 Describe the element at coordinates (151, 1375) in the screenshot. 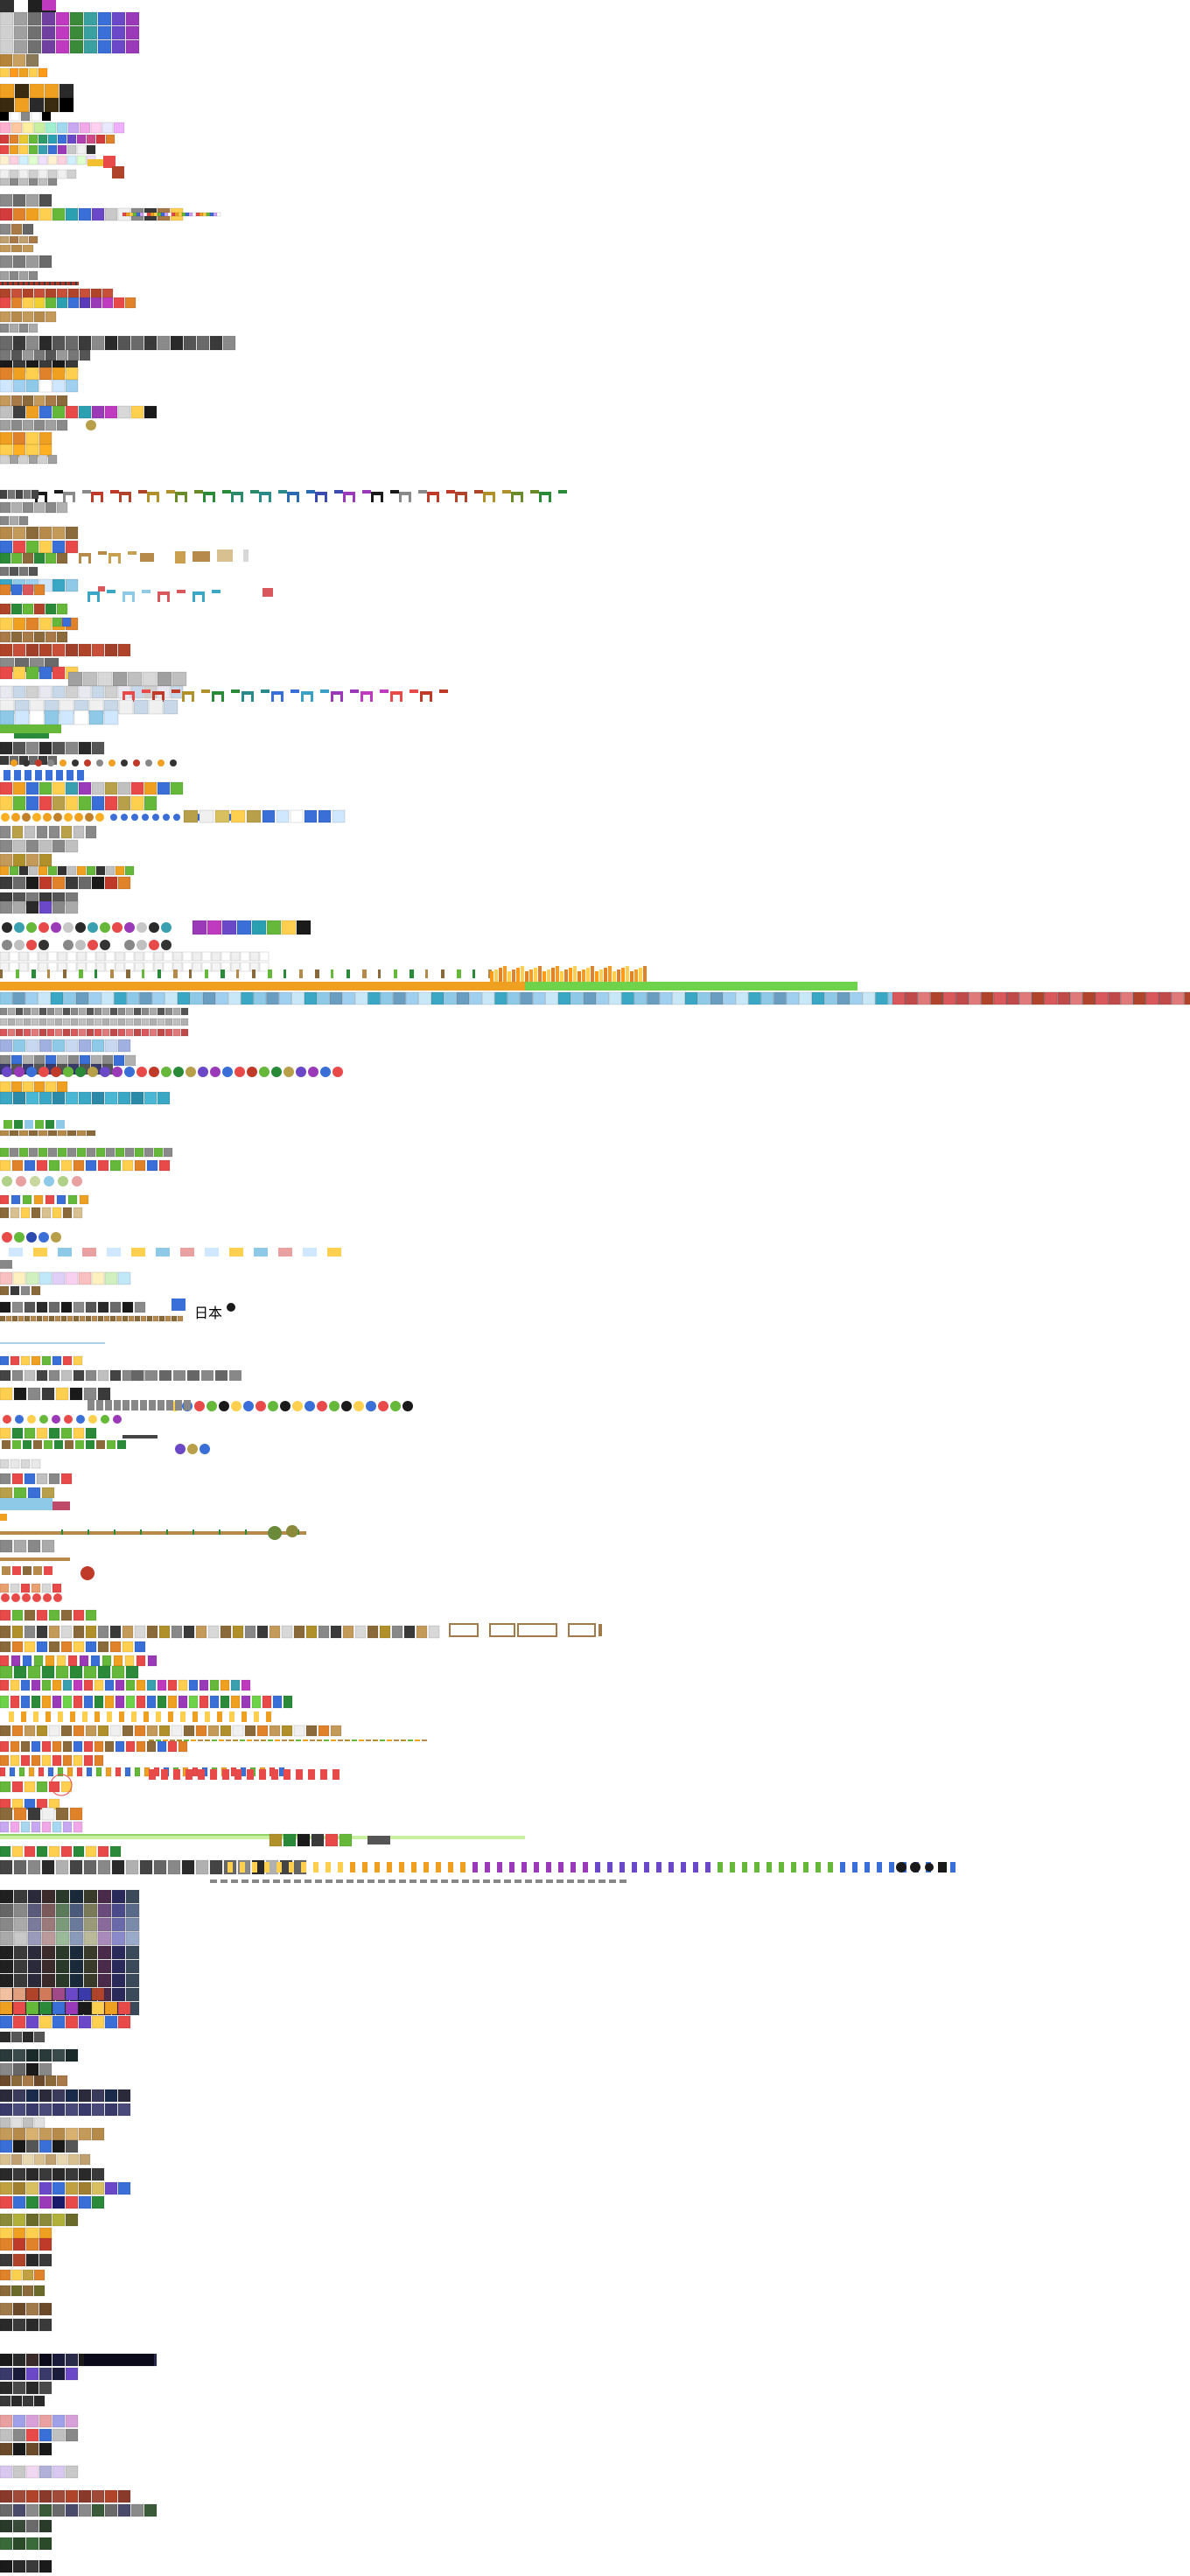

I see `roof-sprite` at that location.